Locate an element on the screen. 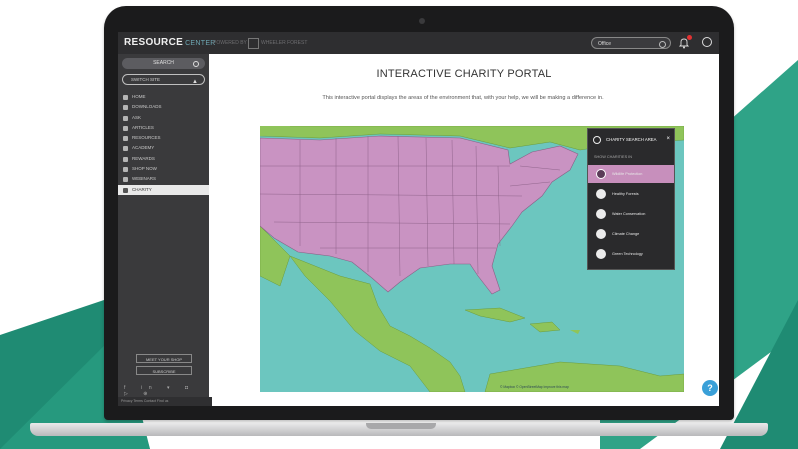  webinar-icon is located at coordinates (125, 180).